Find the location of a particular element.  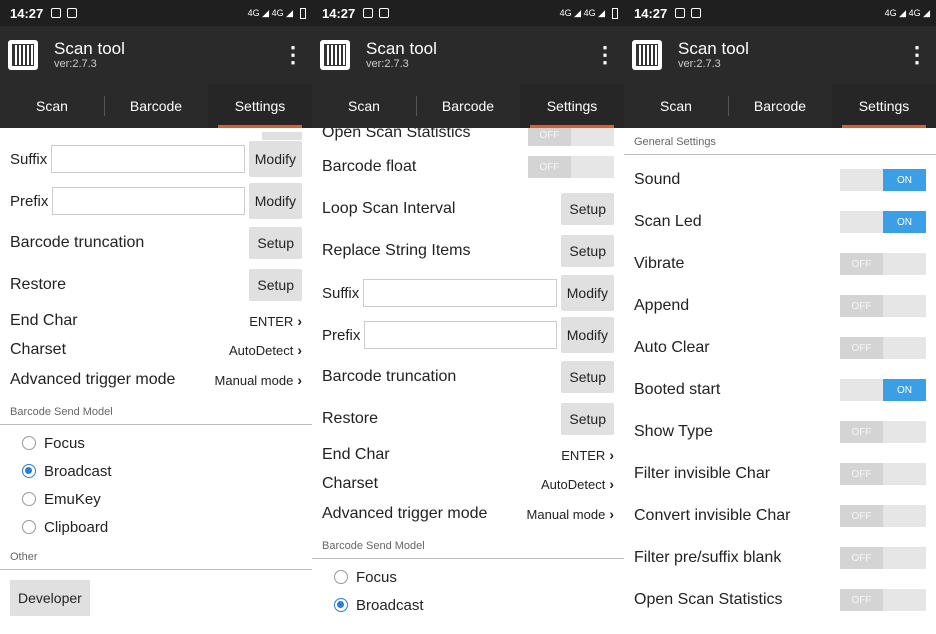

app-title: Scan tool is located at coordinates (713, 48).